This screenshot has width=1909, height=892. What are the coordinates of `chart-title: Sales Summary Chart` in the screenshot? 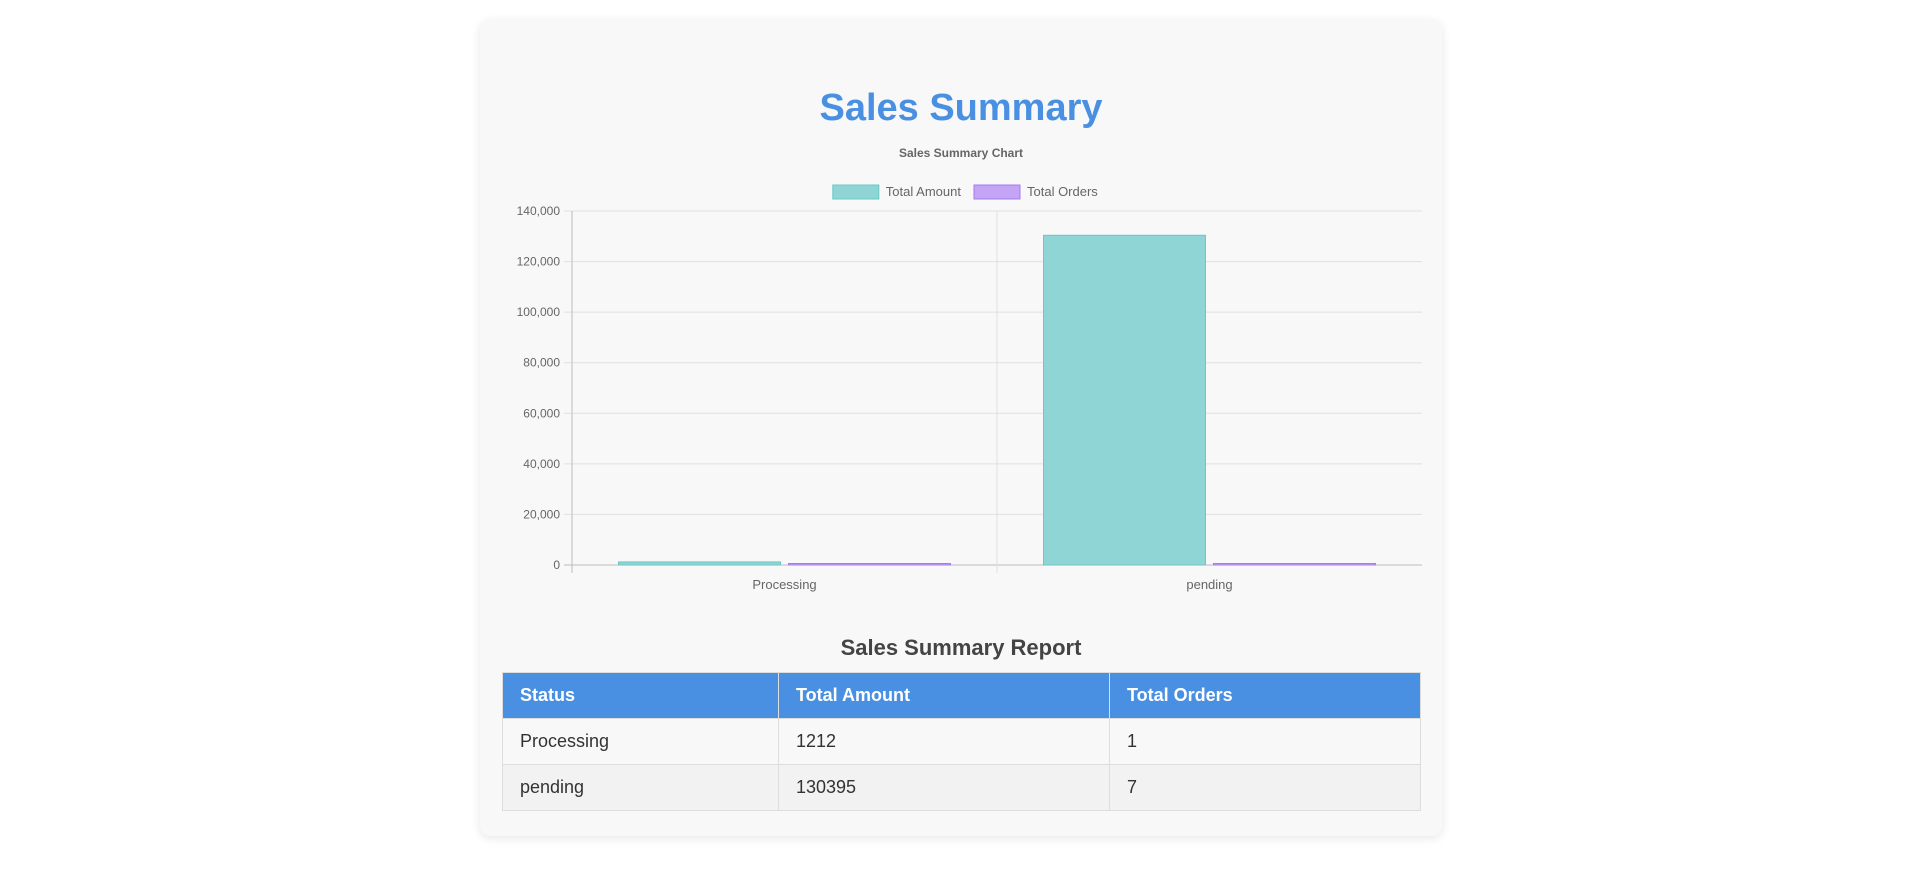 It's located at (961, 153).